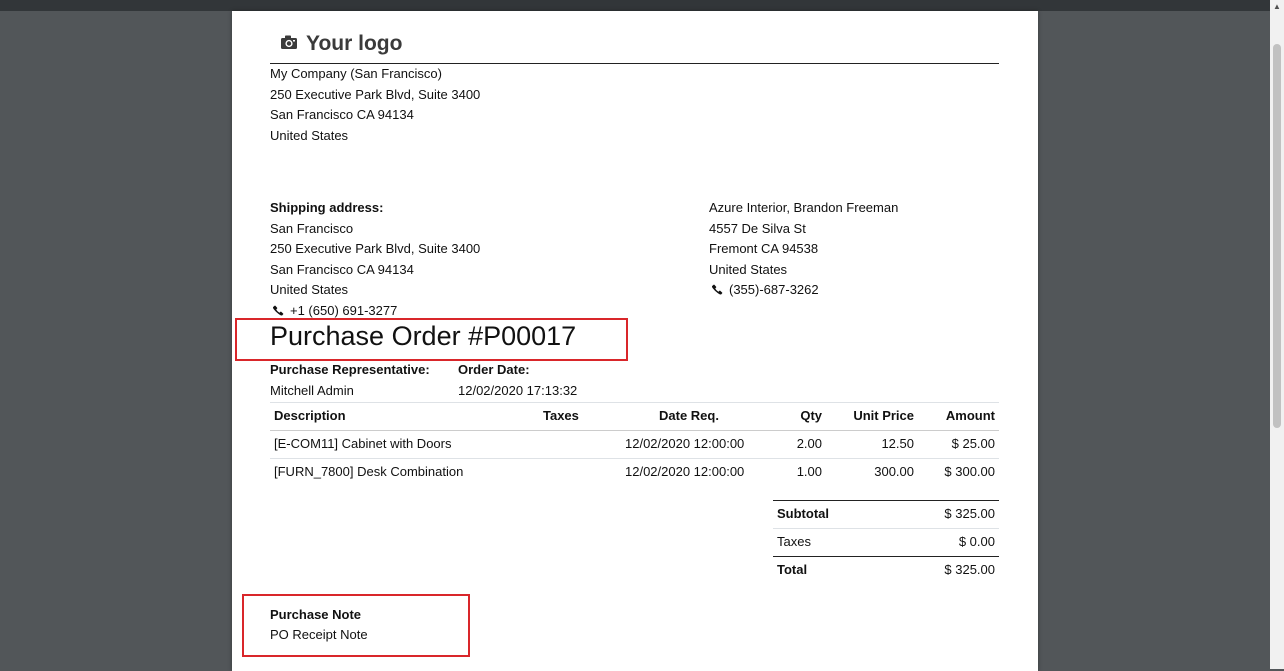  What do you see at coordinates (897, 443) in the screenshot?
I see `row-unit-price: 12.50` at bounding box center [897, 443].